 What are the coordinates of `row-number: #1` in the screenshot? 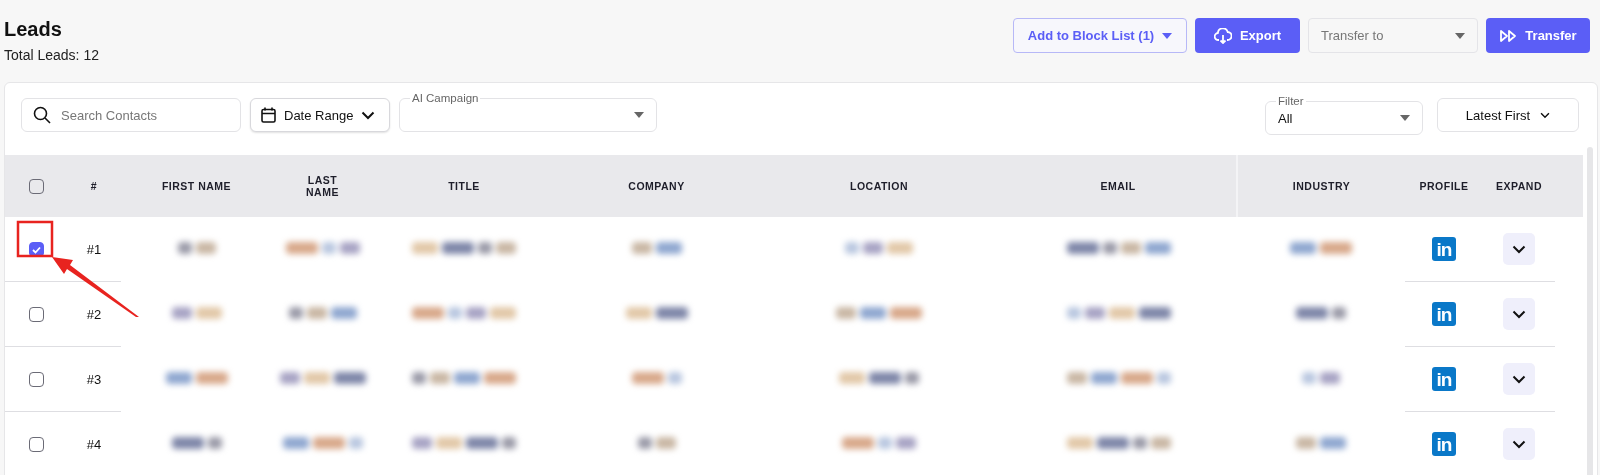 It's located at (94, 249).